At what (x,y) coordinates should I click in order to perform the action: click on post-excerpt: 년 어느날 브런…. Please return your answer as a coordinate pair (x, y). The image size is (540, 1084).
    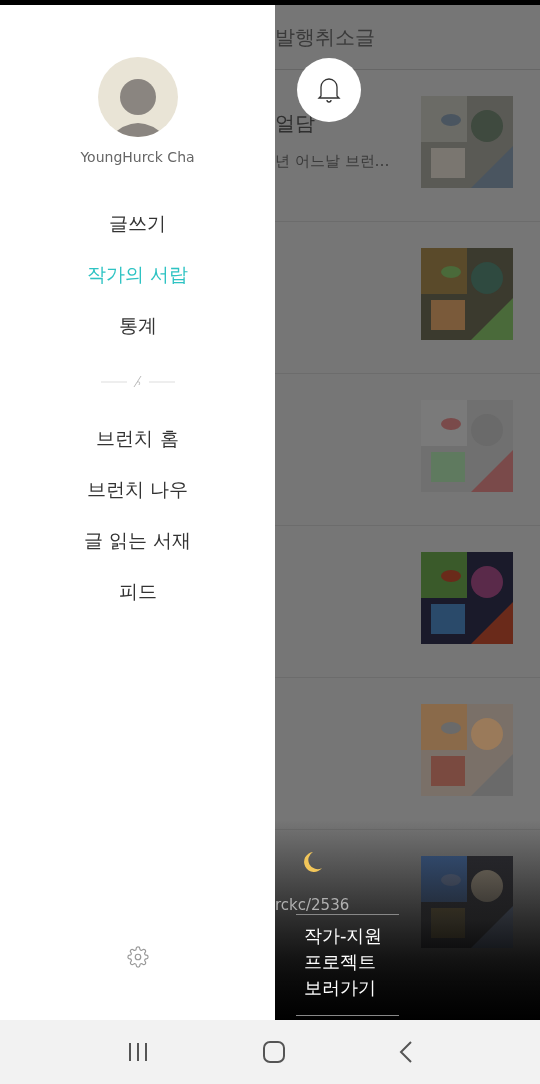
    Looking at the image, I should click on (333, 161).